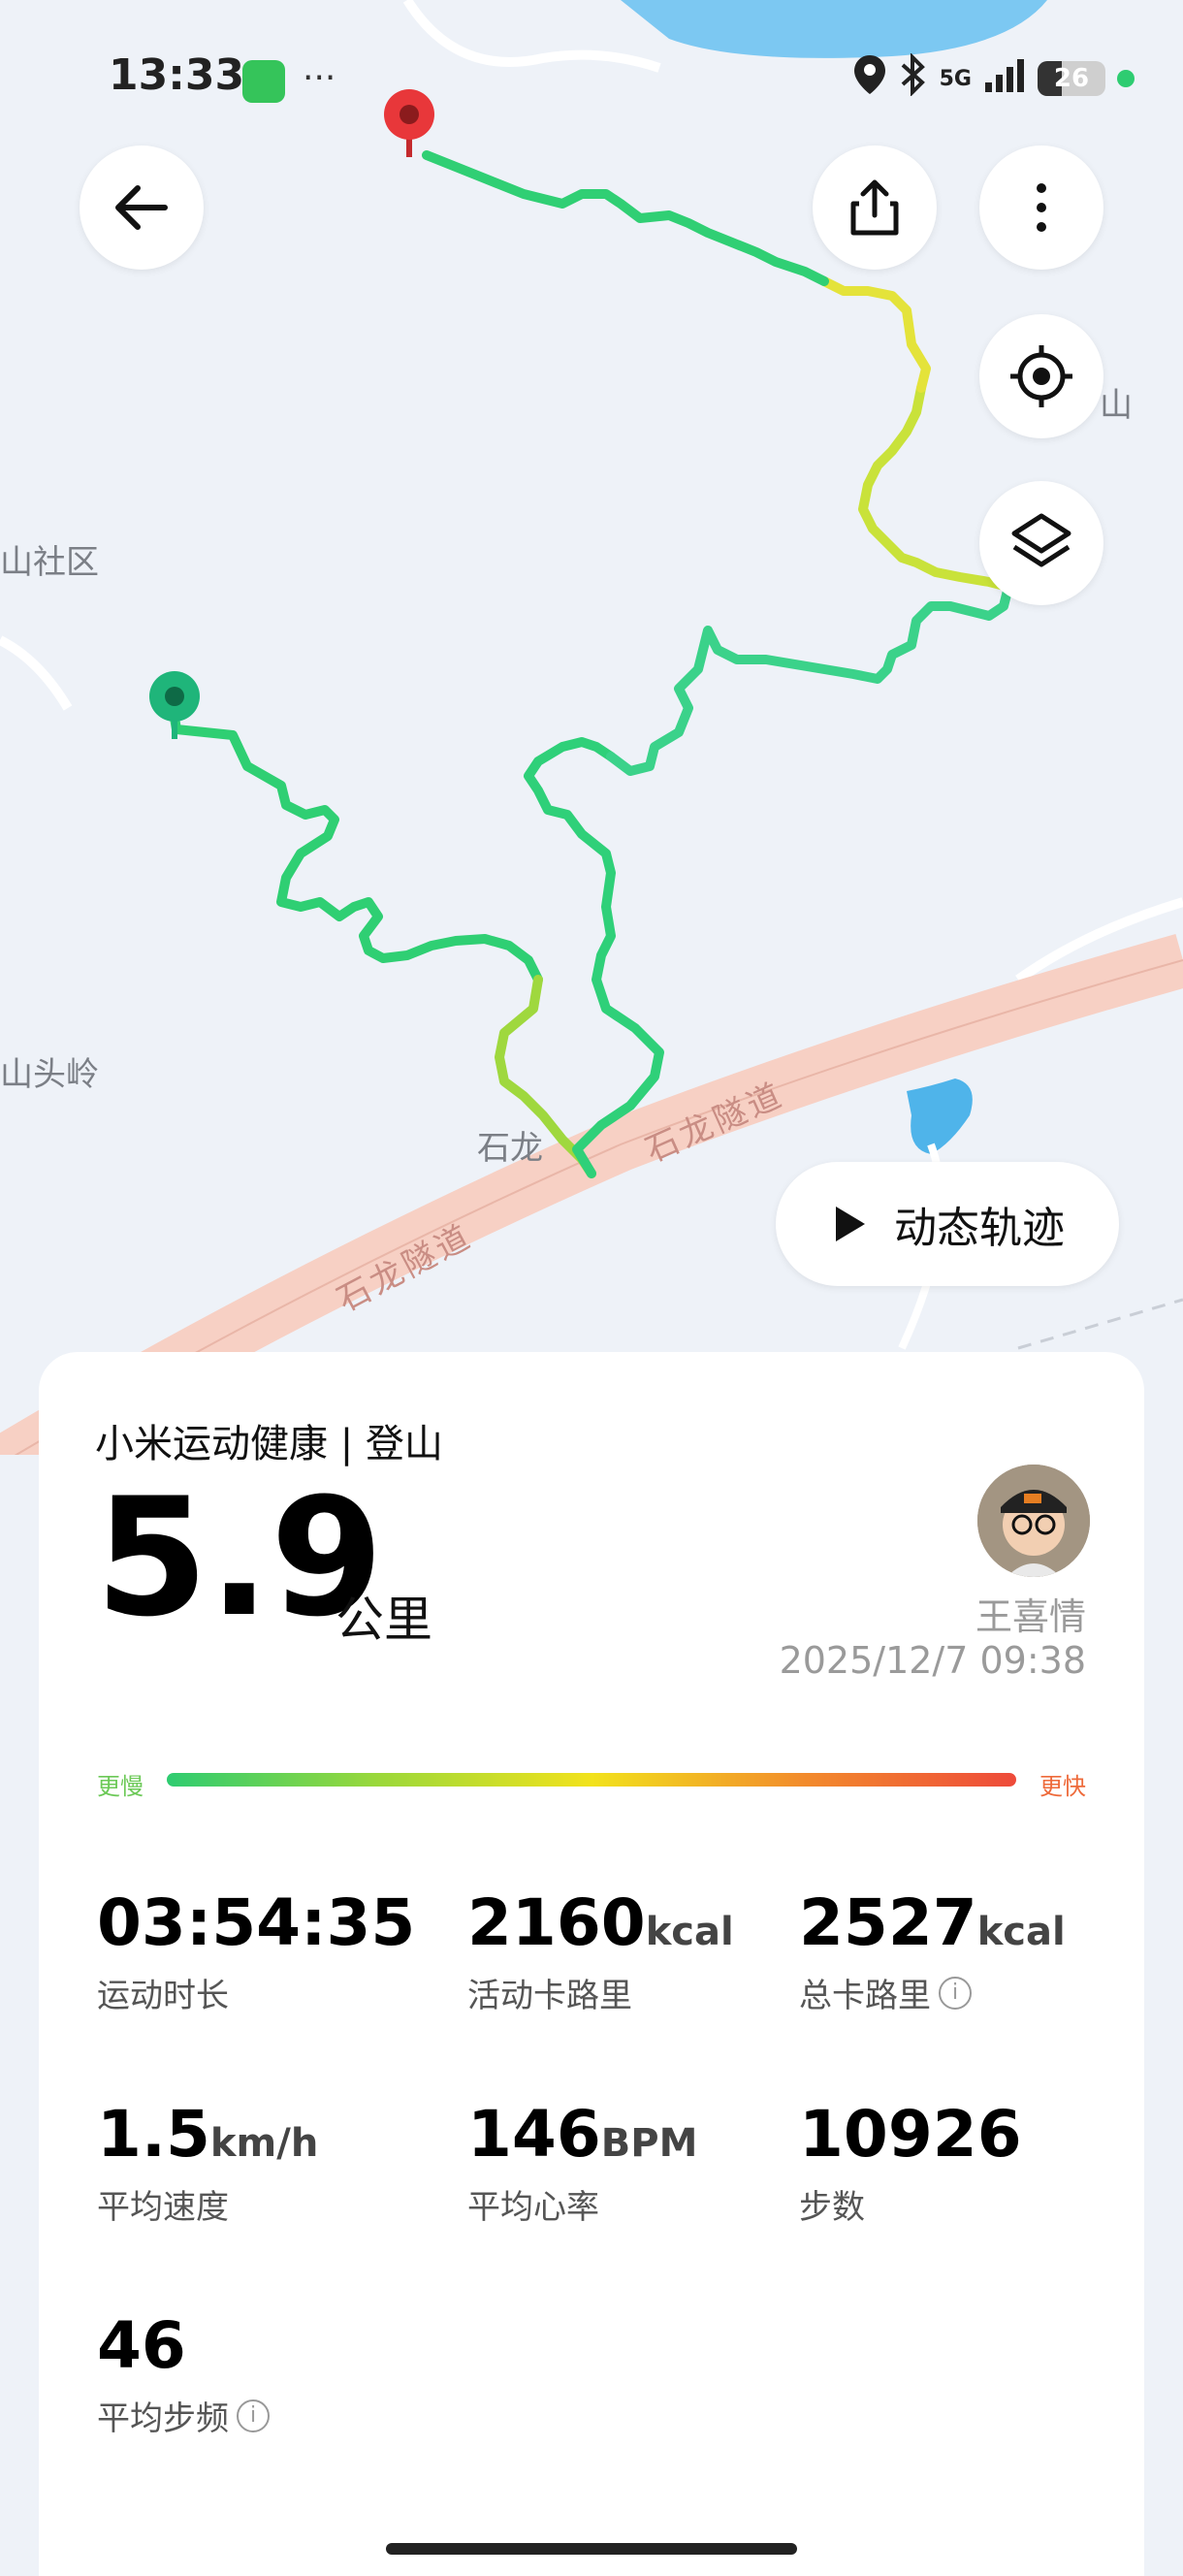 The height and width of the screenshot is (2576, 1183). What do you see at coordinates (1116, 405) in the screenshot?
I see `map-label-mountain: 山` at bounding box center [1116, 405].